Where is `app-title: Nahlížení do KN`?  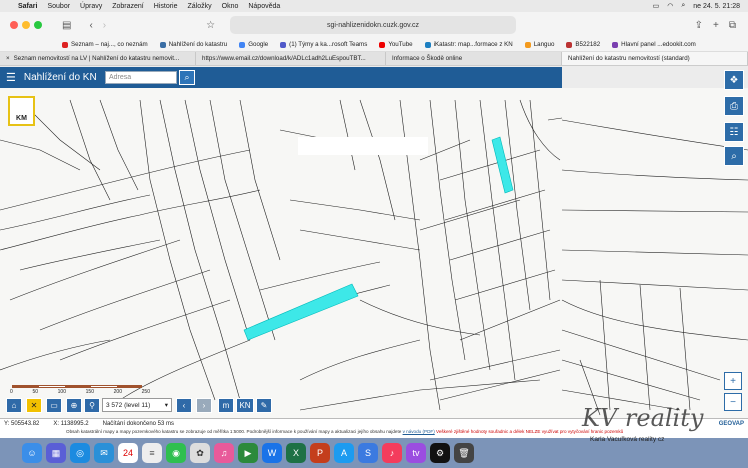 app-title: Nahlížení do KN is located at coordinates (60, 77).